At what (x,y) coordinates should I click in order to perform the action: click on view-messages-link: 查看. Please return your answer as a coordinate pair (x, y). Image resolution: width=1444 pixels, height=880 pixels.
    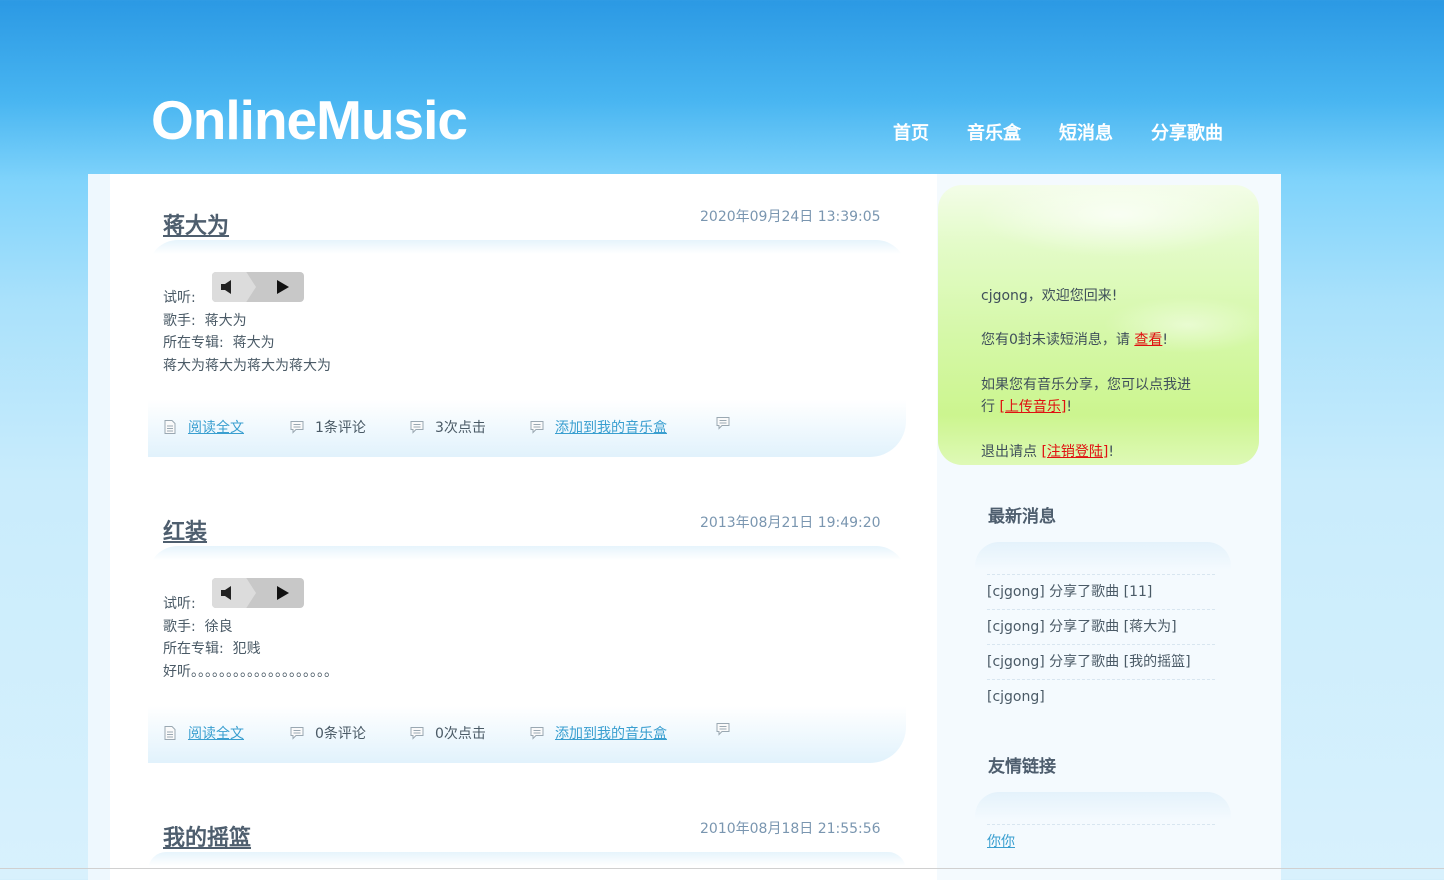
    Looking at the image, I should click on (1148, 340).